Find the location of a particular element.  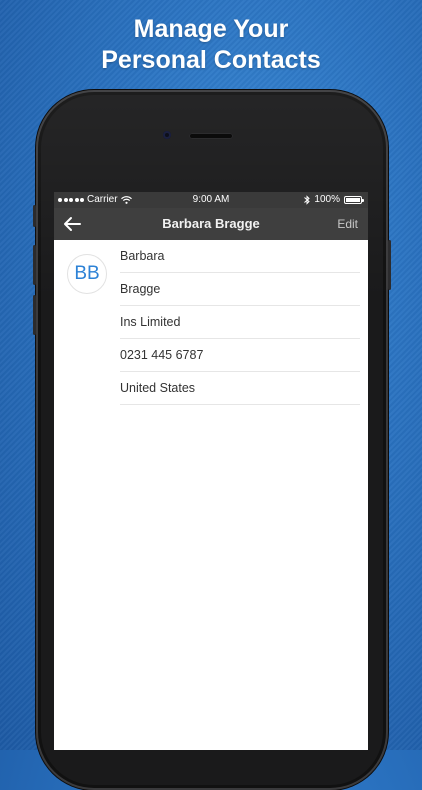

front-camera is located at coordinates (167, 135).